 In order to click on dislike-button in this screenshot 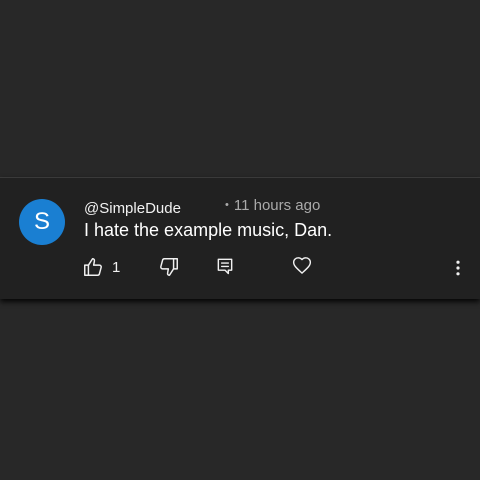, I will do `click(169, 267)`.